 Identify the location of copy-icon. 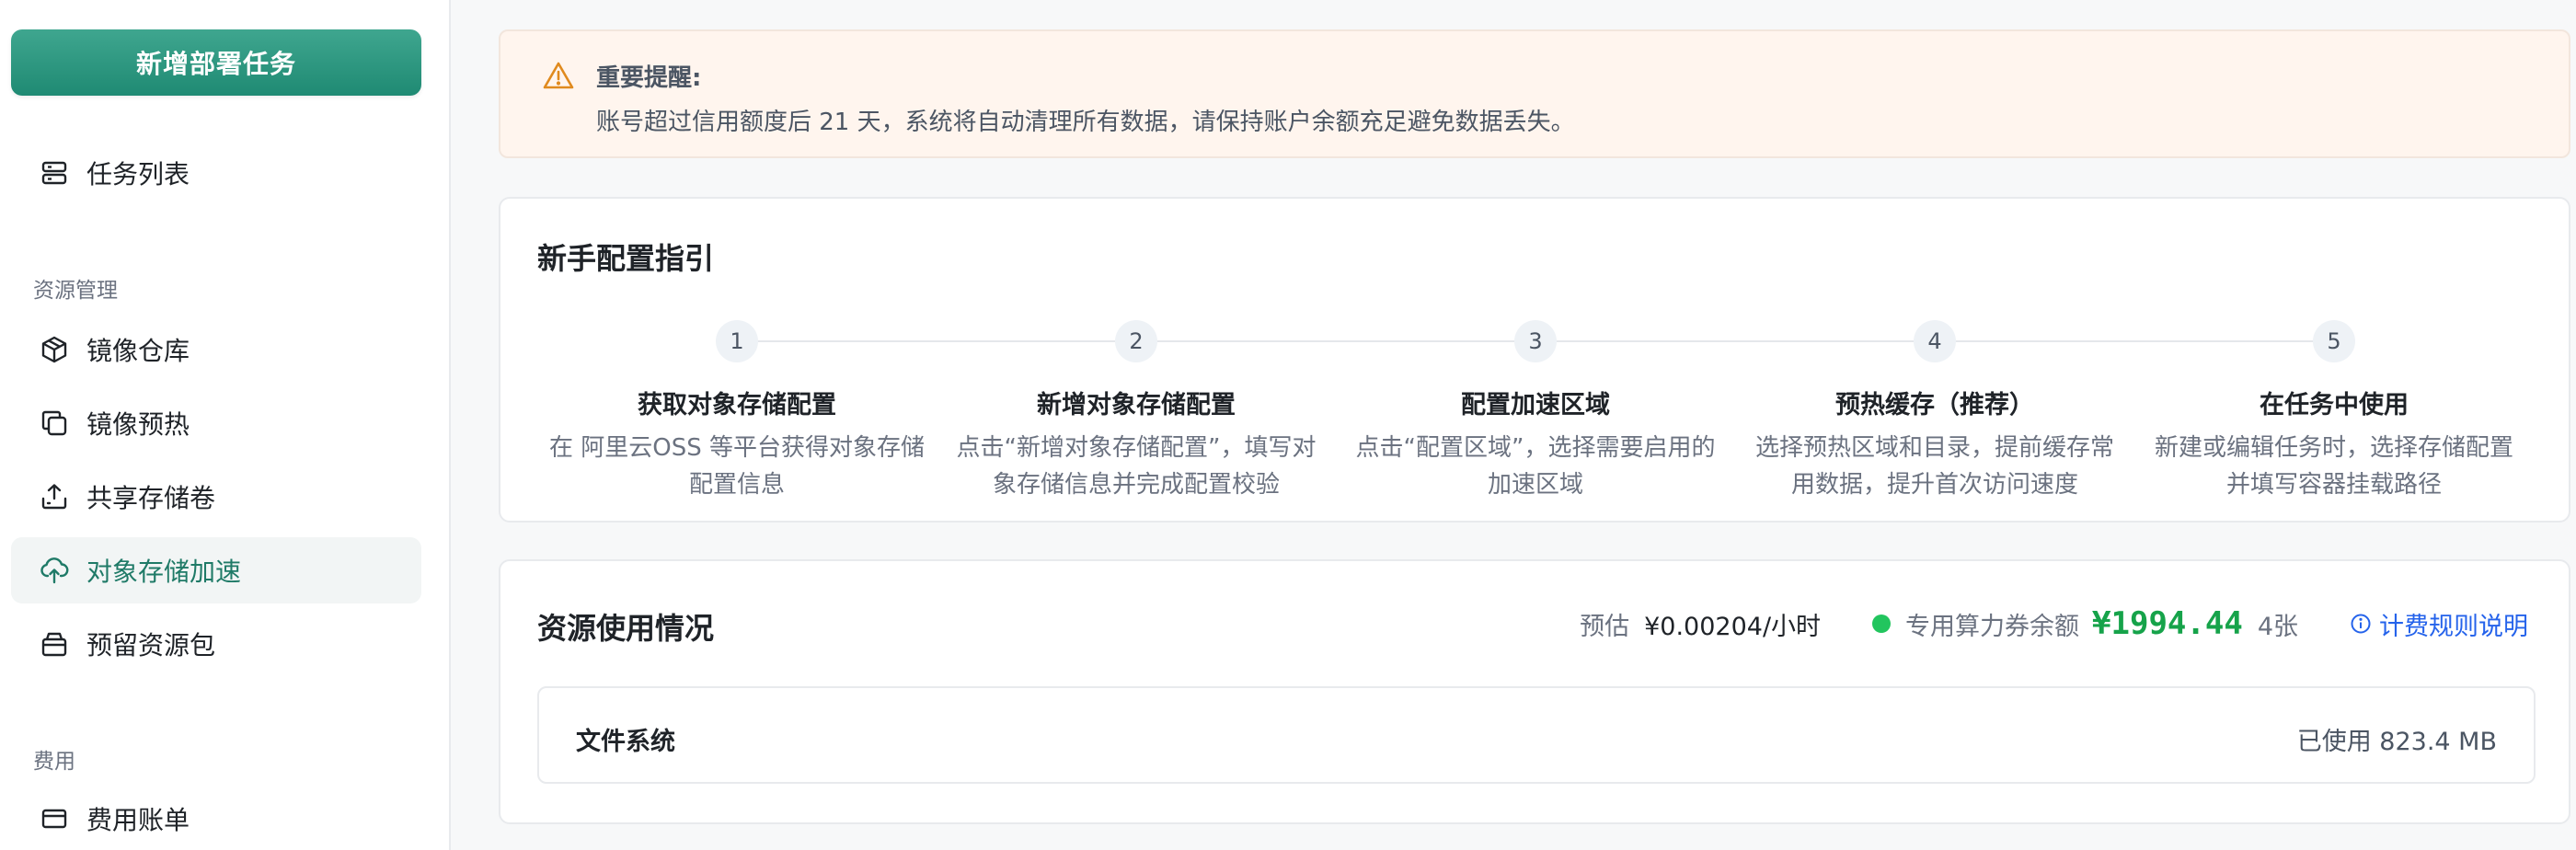
(54, 424).